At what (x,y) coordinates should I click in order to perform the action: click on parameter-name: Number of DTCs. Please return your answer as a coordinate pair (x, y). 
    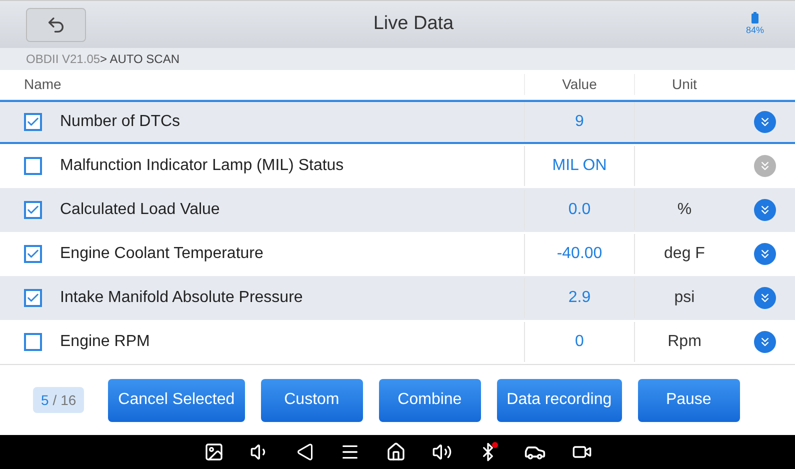
    Looking at the image, I should click on (120, 122).